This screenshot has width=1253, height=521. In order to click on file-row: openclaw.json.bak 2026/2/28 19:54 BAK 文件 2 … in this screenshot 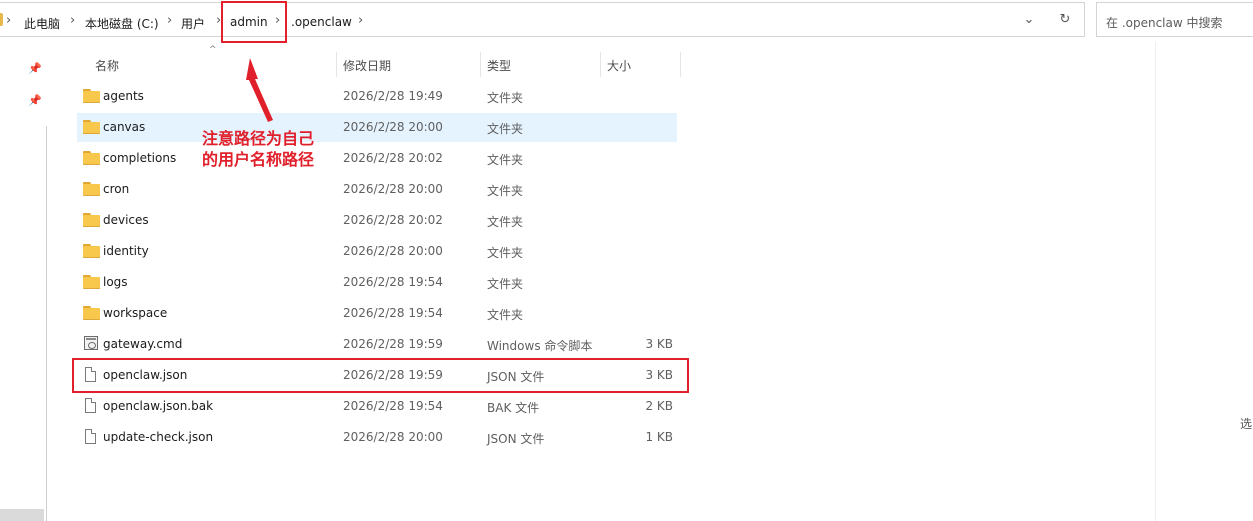, I will do `click(377, 406)`.